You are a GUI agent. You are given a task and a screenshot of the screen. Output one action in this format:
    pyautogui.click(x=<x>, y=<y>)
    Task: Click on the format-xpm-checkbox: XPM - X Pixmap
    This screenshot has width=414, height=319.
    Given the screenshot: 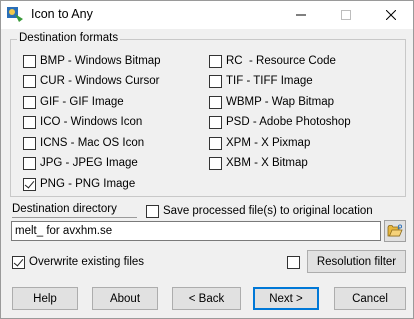 What is the action you would take?
    pyautogui.click(x=259, y=143)
    